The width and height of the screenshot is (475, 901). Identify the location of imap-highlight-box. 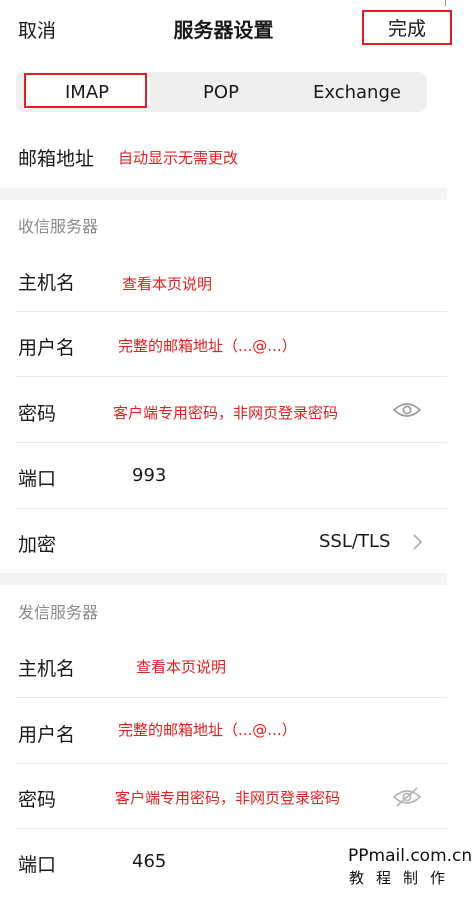
(85, 90).